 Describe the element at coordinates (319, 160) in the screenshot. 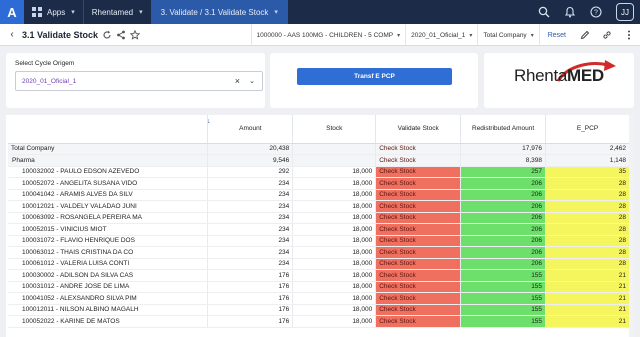

I see `table-row: Pharma 9,546 Check Stock 8,398 1,148` at that location.